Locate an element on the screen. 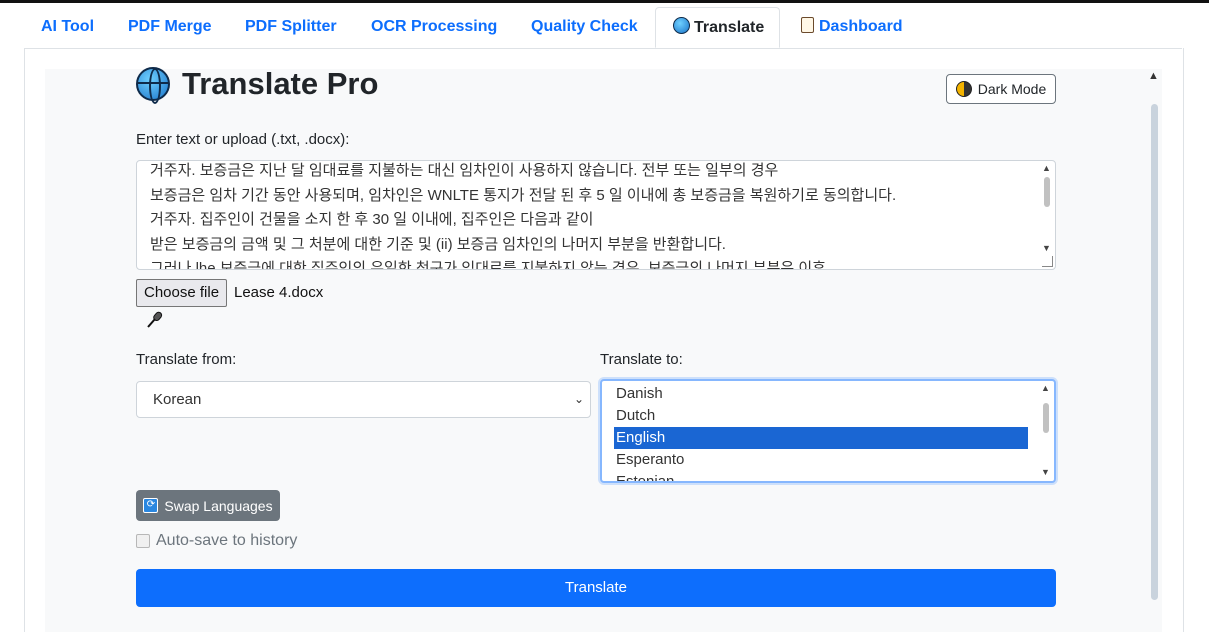 This screenshot has height=632, width=1209. window-top-border is located at coordinates (604, 1).